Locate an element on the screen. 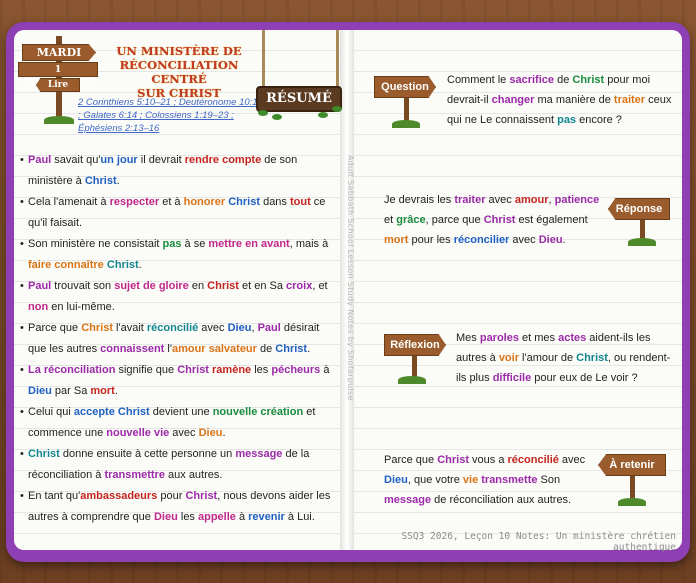 The image size is (696, 583). highlighted-word: accepte is located at coordinates (94, 412).